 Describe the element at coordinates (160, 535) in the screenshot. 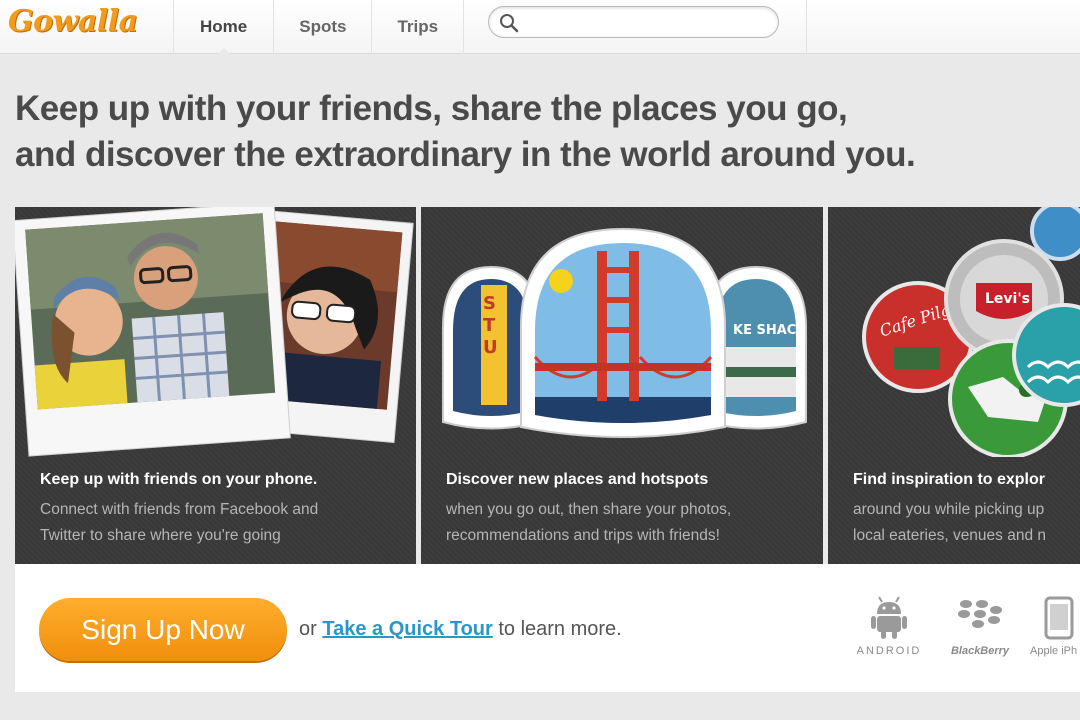

I see `panel-desc-line: Twitter to share where you're going` at that location.